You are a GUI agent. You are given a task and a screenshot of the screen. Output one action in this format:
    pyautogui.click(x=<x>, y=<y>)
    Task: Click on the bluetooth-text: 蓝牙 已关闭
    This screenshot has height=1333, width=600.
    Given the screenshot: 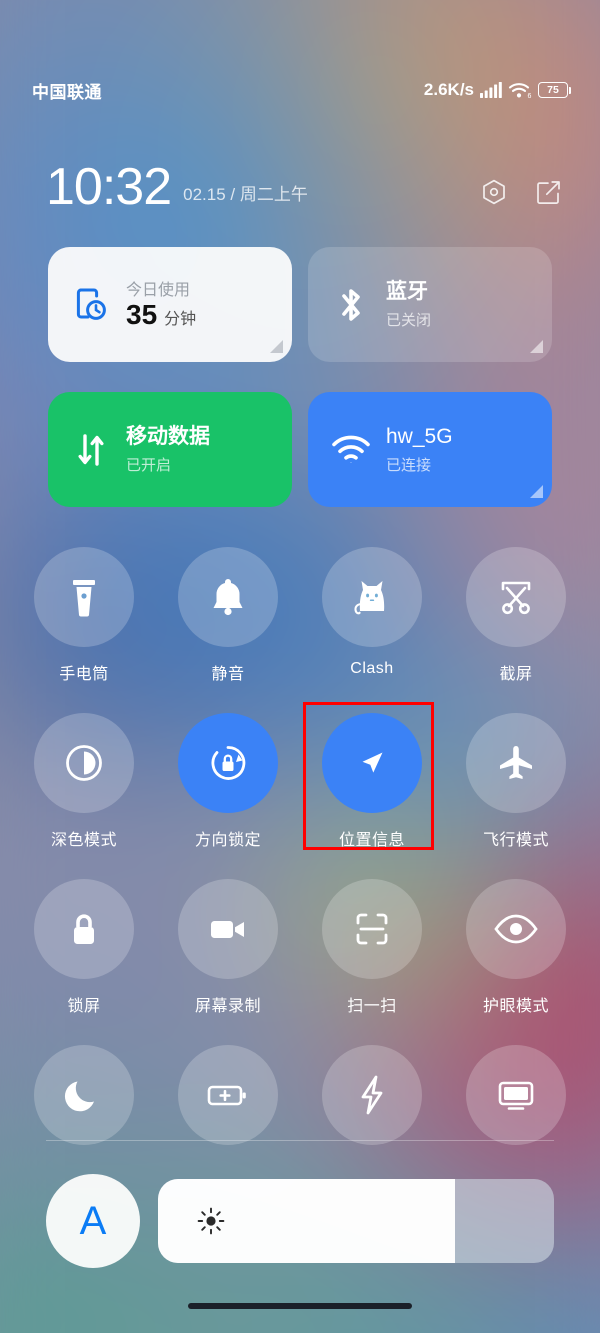 What is the action you would take?
    pyautogui.click(x=408, y=304)
    